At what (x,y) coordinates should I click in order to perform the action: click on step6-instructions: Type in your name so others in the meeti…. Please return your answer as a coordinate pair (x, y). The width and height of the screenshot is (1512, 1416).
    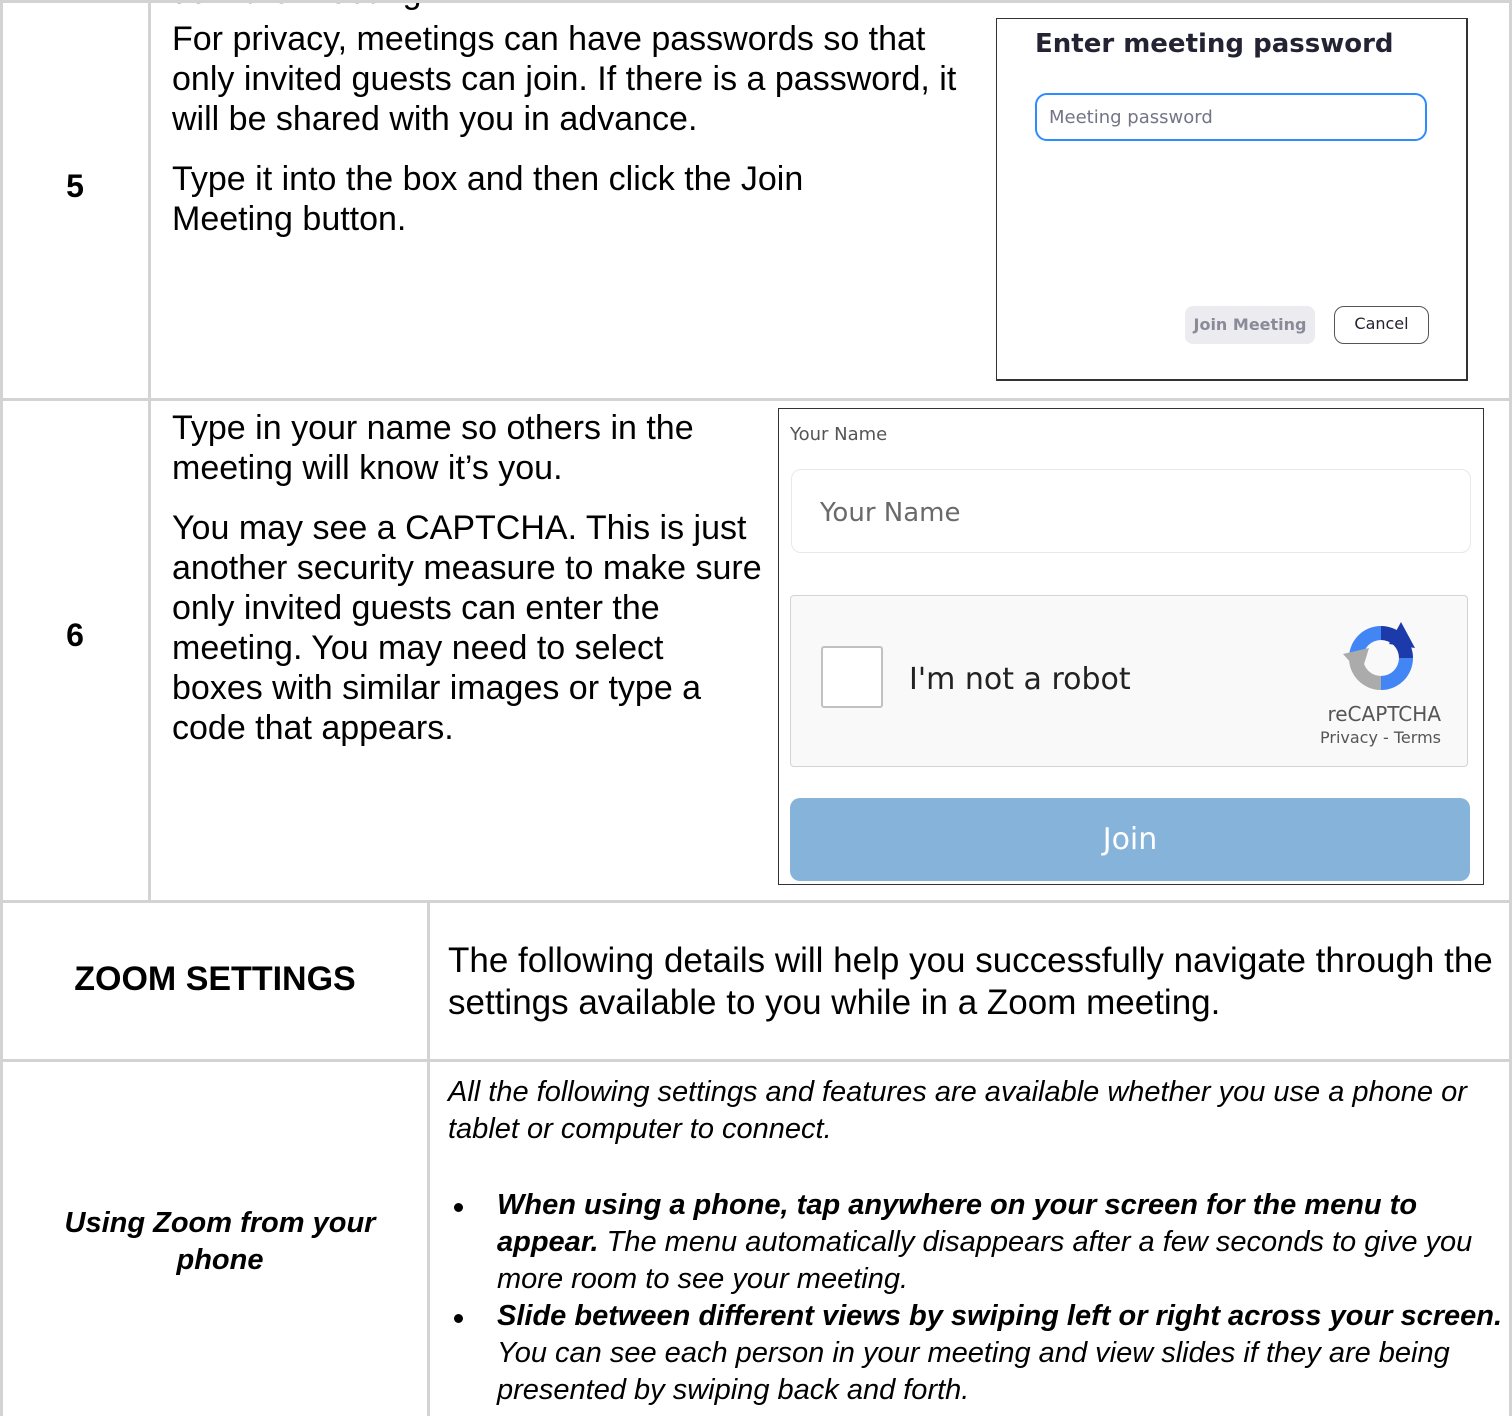
    Looking at the image, I should click on (467, 578).